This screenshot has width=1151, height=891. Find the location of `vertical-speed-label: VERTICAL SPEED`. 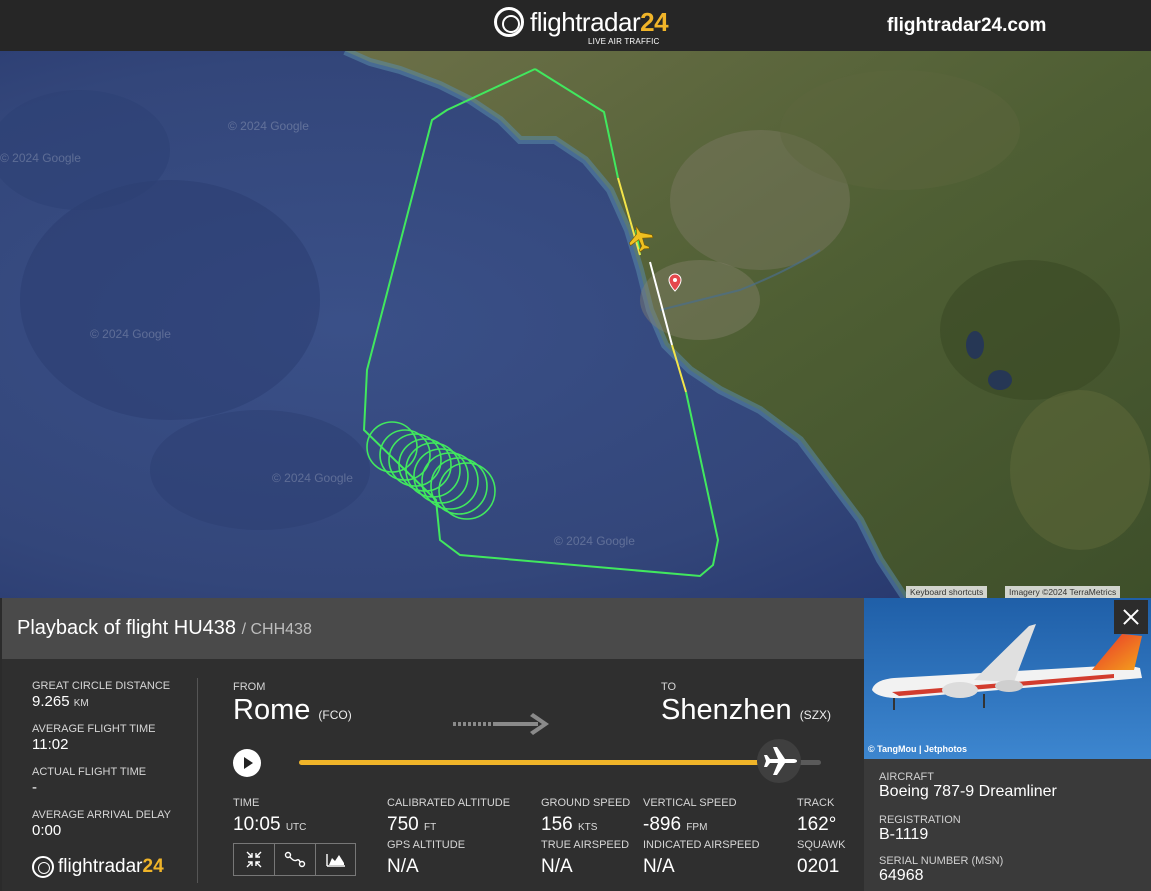

vertical-speed-label: VERTICAL SPEED is located at coordinates (690, 803).